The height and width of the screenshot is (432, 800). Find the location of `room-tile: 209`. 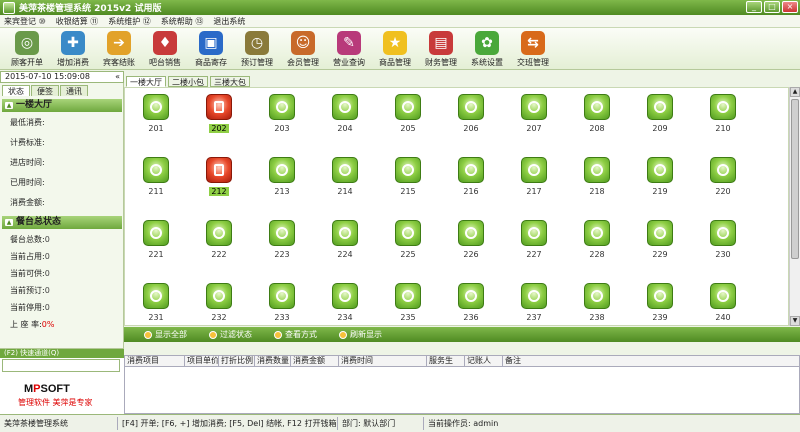

room-tile: 209 is located at coordinates (660, 117).